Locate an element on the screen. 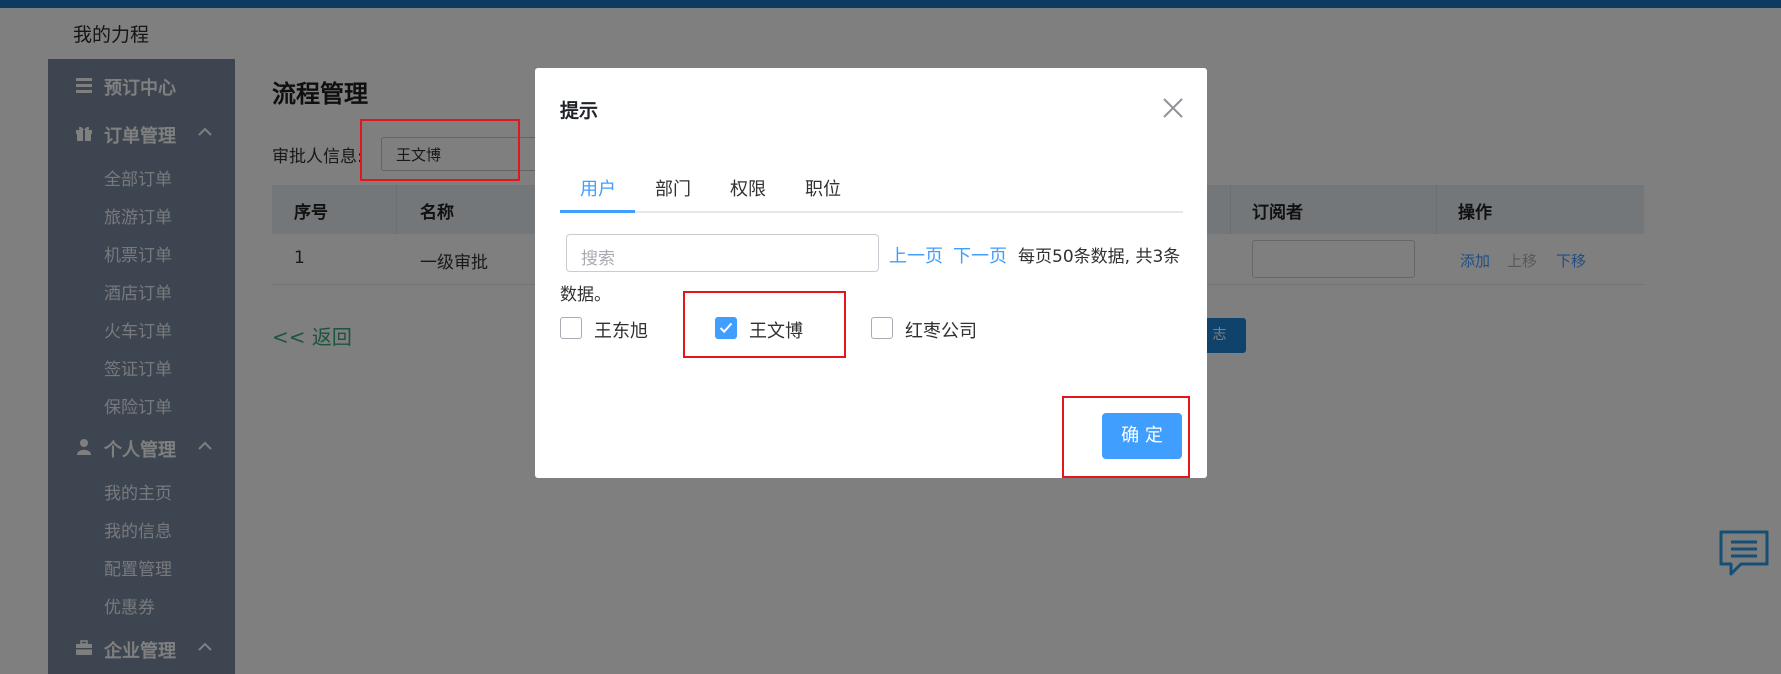 The image size is (1781, 674). tab-users: 用户 is located at coordinates (598, 188).